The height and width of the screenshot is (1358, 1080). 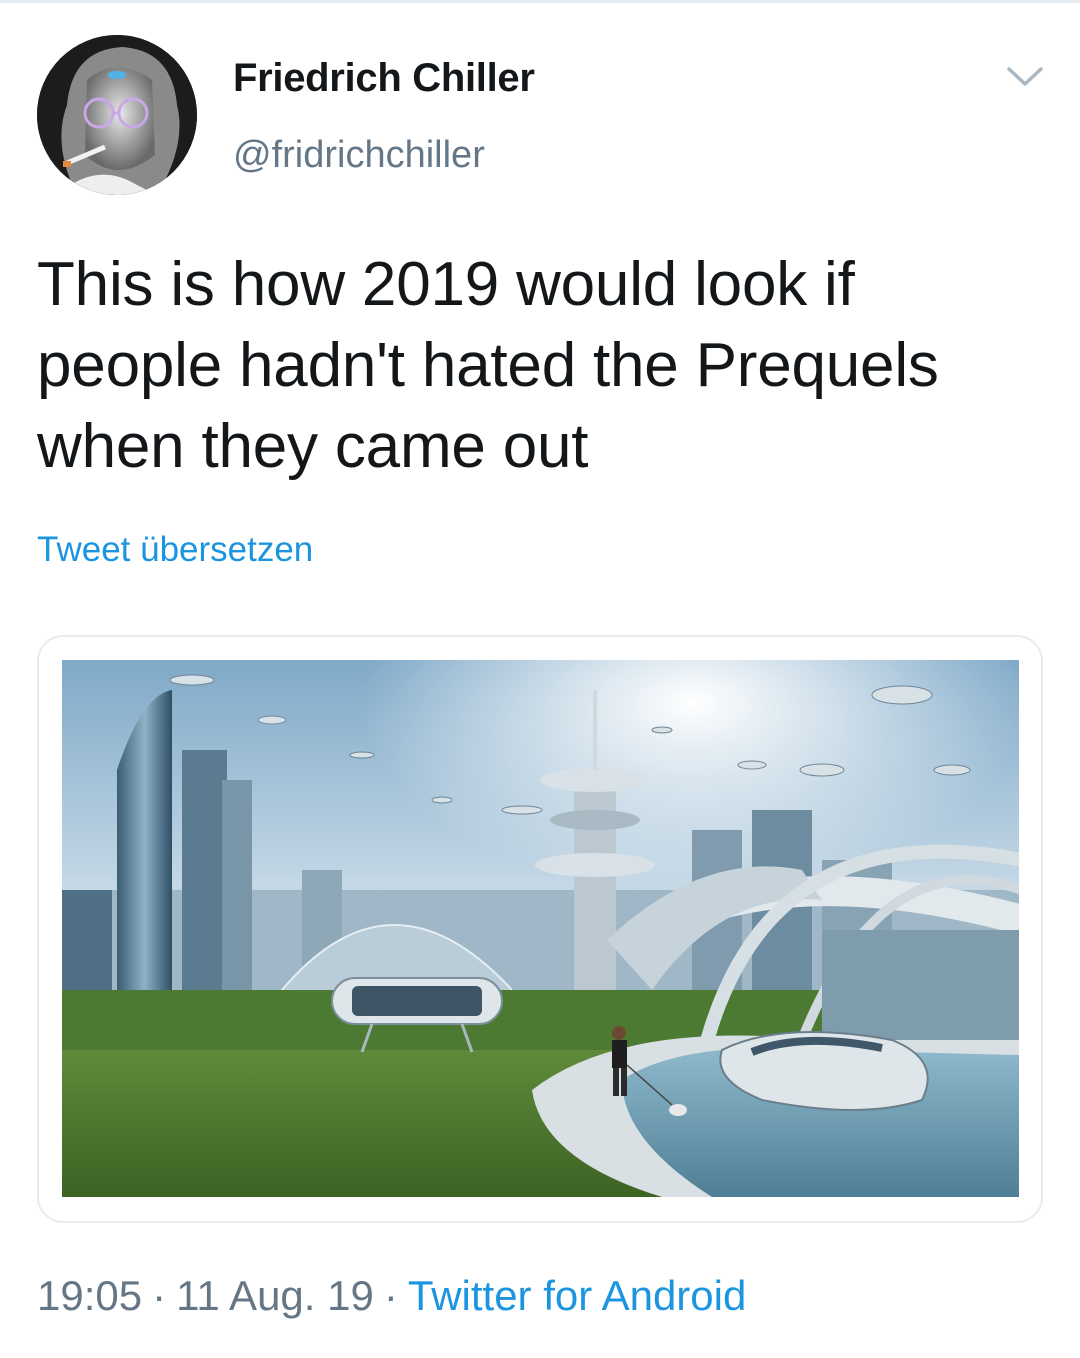 I want to click on tweet-source-link: Twitter for Android, so click(x=577, y=1295).